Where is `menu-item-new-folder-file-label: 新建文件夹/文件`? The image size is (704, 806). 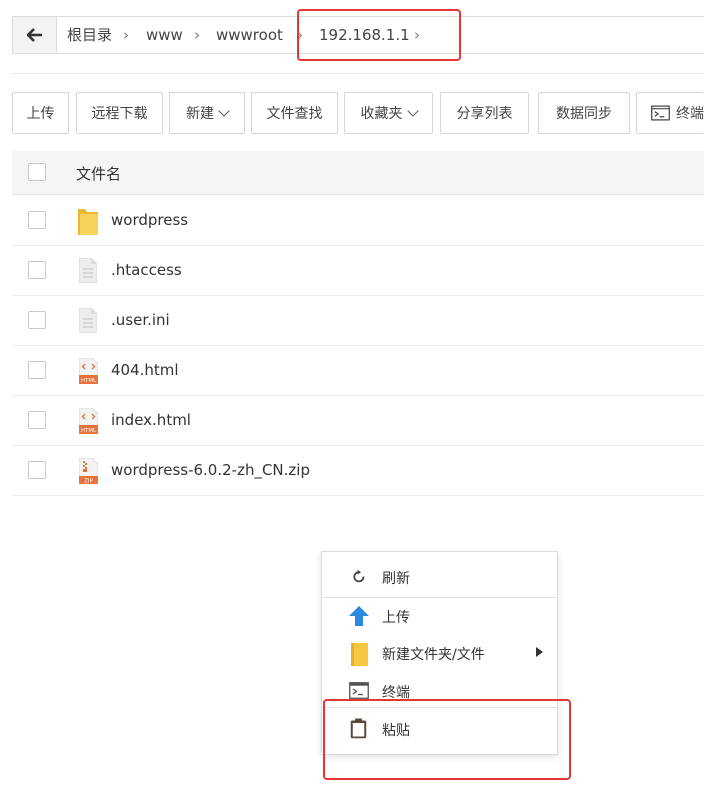 menu-item-new-folder-file-label: 新建文件夹/文件 is located at coordinates (433, 655).